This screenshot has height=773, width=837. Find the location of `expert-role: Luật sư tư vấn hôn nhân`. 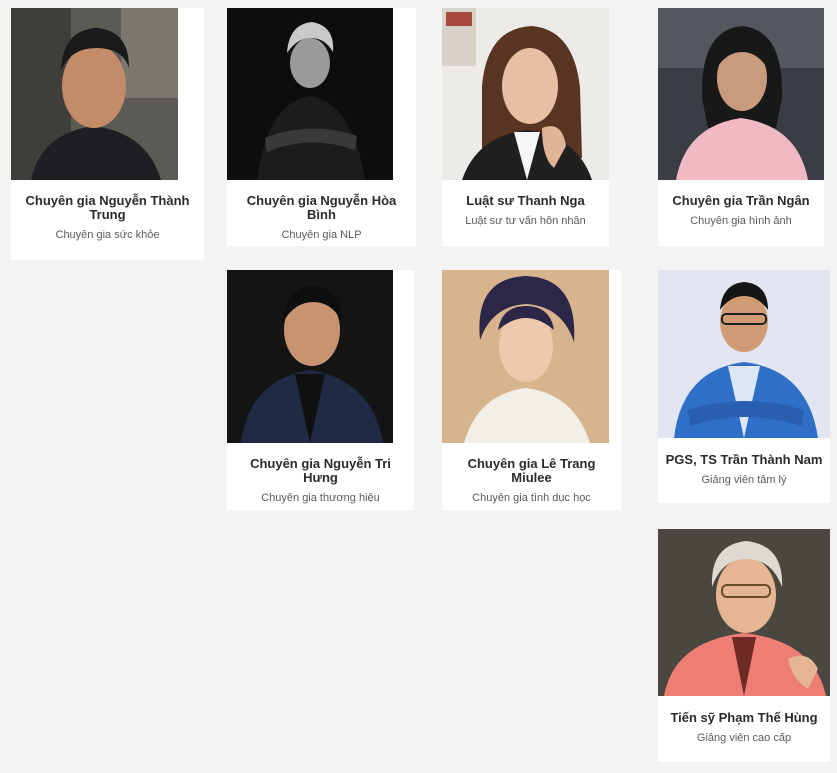

expert-role: Luật sư tư vấn hôn nhân is located at coordinates (525, 221).